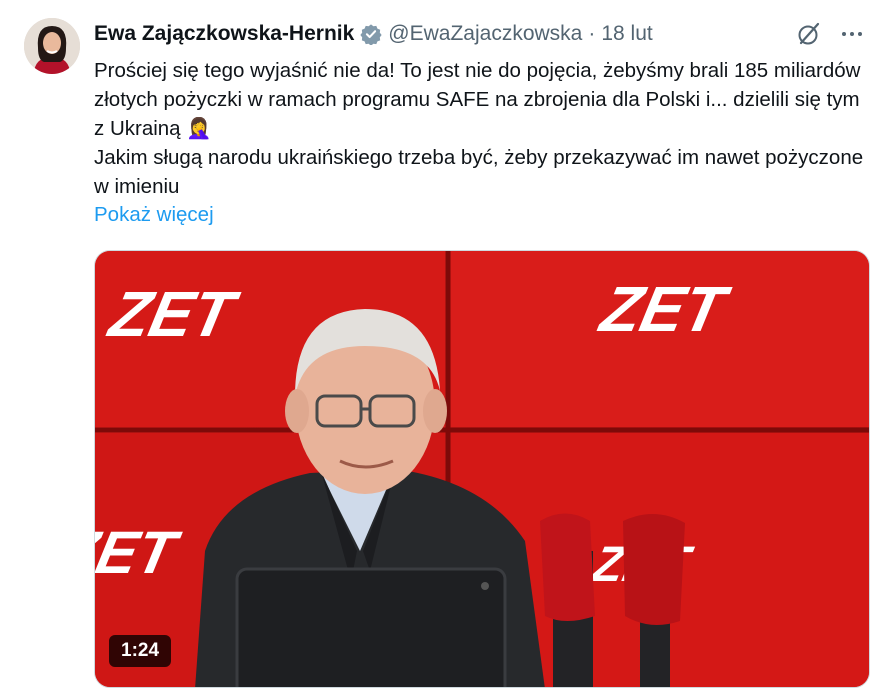 This screenshot has height=697, width=888. Describe the element at coordinates (371, 34) in the screenshot. I see `verified-badge-icon` at that location.